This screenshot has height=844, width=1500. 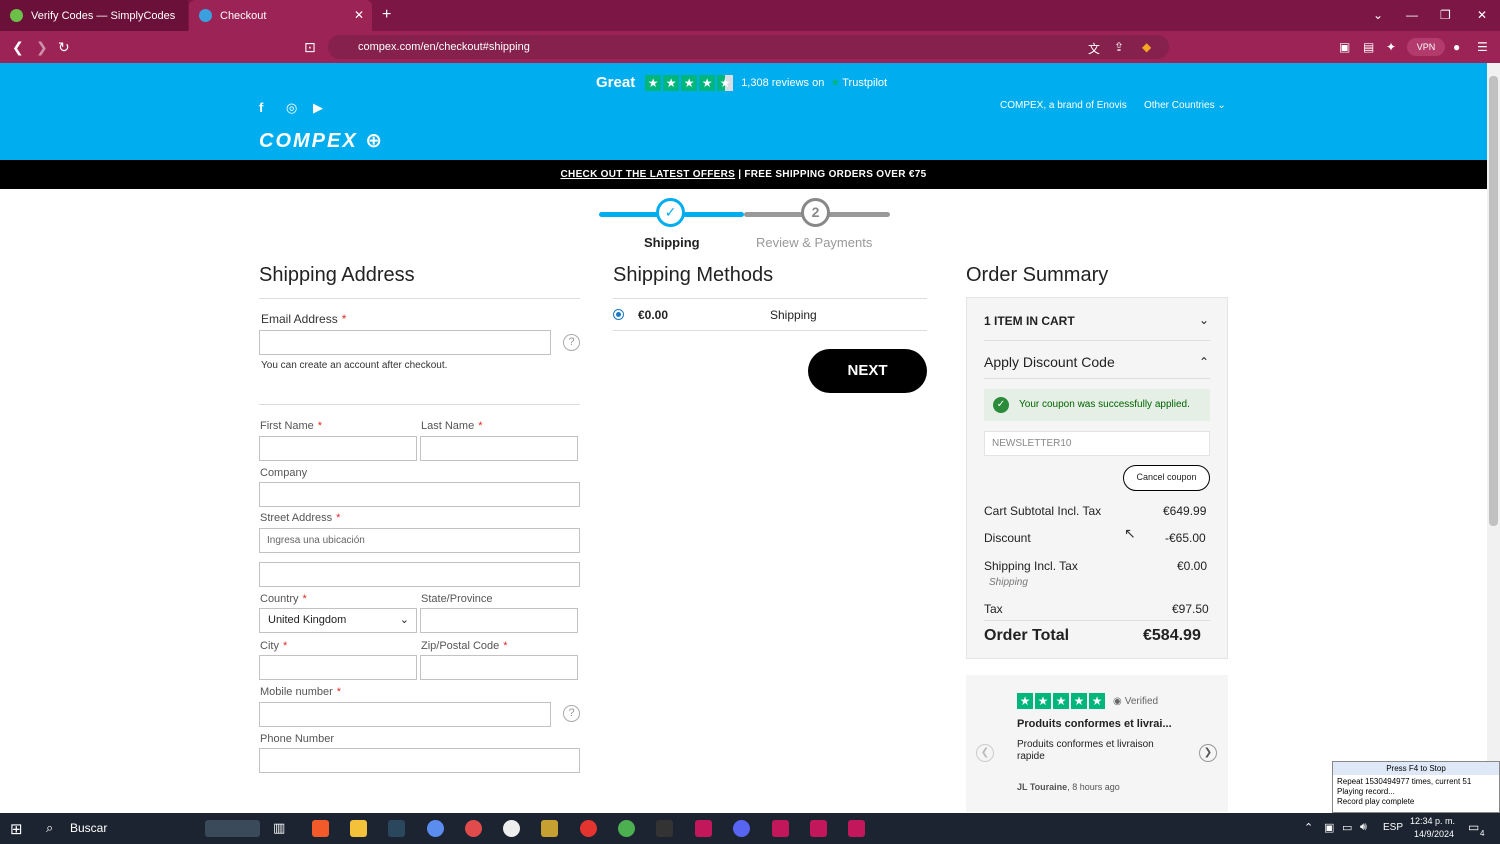 What do you see at coordinates (310, 47) in the screenshot?
I see `bookmark-icon: ⊡` at bounding box center [310, 47].